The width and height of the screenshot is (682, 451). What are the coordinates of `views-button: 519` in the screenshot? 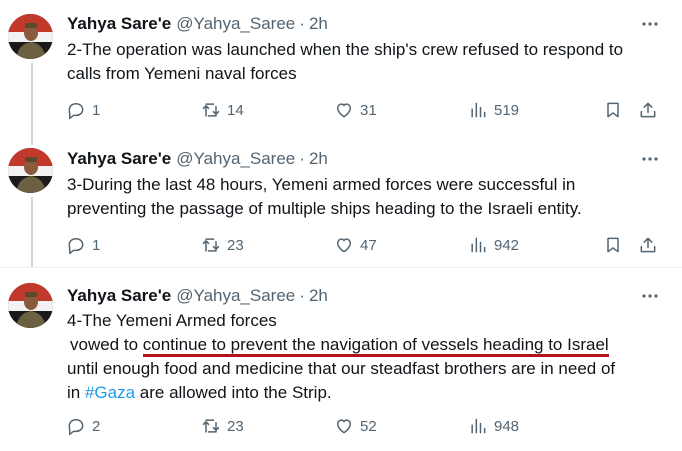 It's located at (493, 110).